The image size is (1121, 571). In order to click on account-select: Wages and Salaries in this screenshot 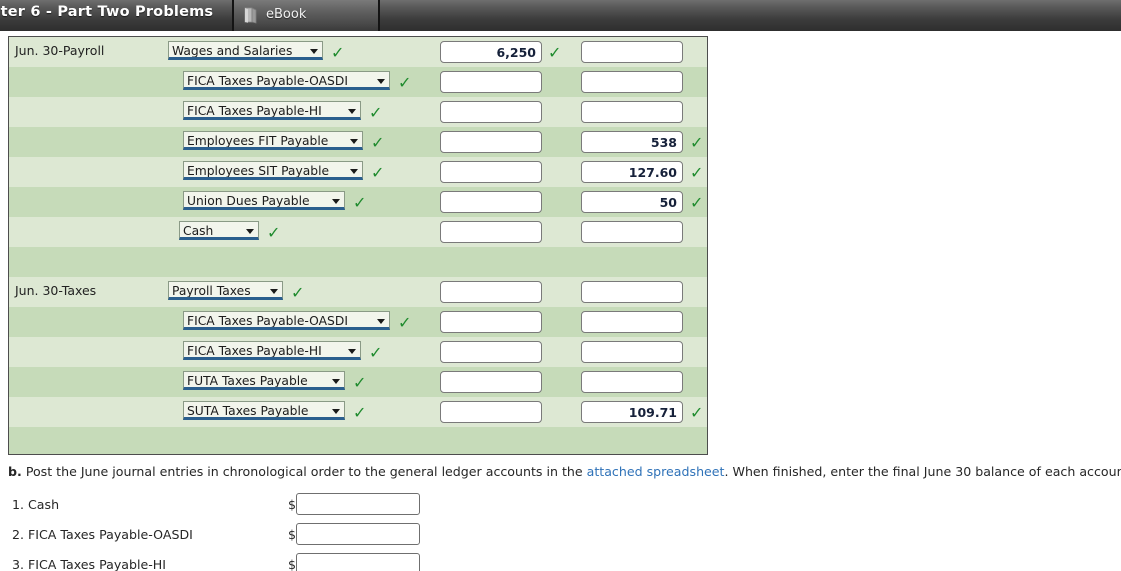, I will do `click(245, 50)`.